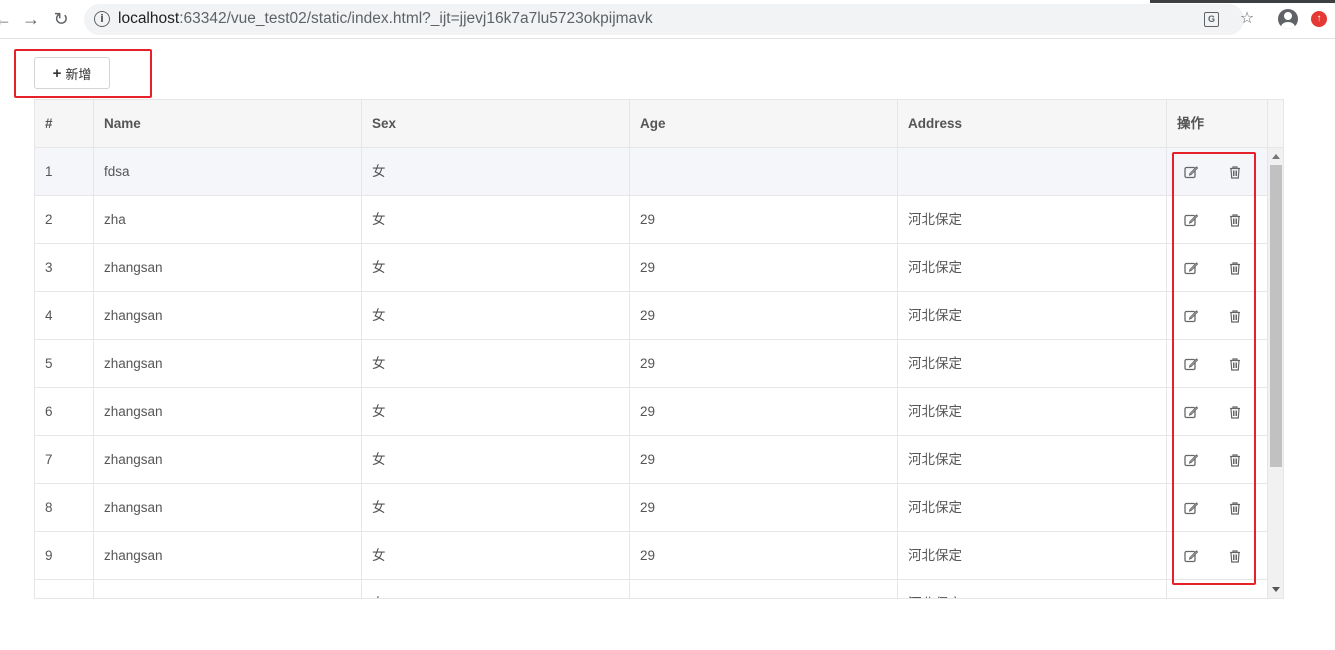 The image size is (1335, 650). I want to click on table-row: 1 fdsa 女, so click(651, 172).